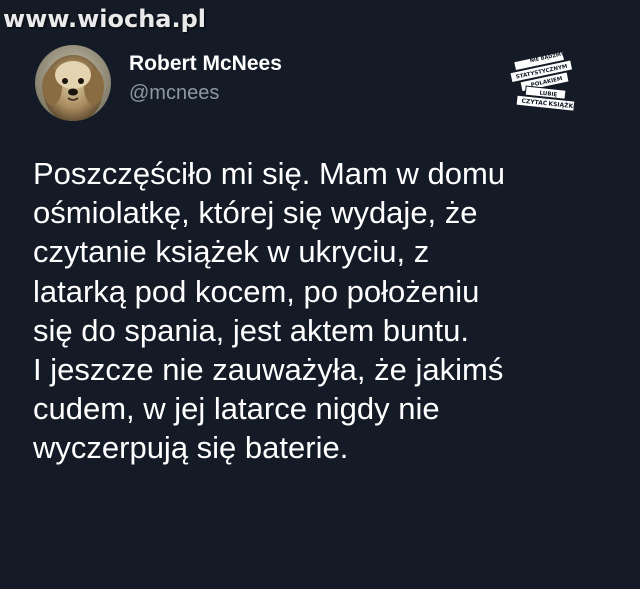 This screenshot has width=640, height=589. I want to click on dog-avatar-image, so click(73, 83).